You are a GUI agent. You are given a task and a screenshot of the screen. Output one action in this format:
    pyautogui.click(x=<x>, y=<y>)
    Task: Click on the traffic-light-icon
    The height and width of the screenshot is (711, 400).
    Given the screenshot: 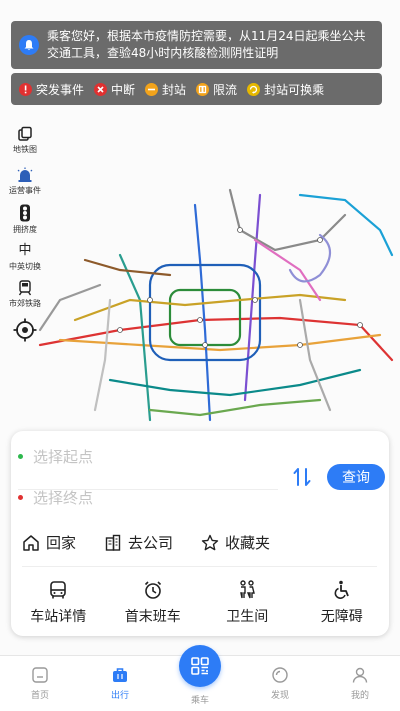 What is the action you would take?
    pyautogui.click(x=25, y=213)
    